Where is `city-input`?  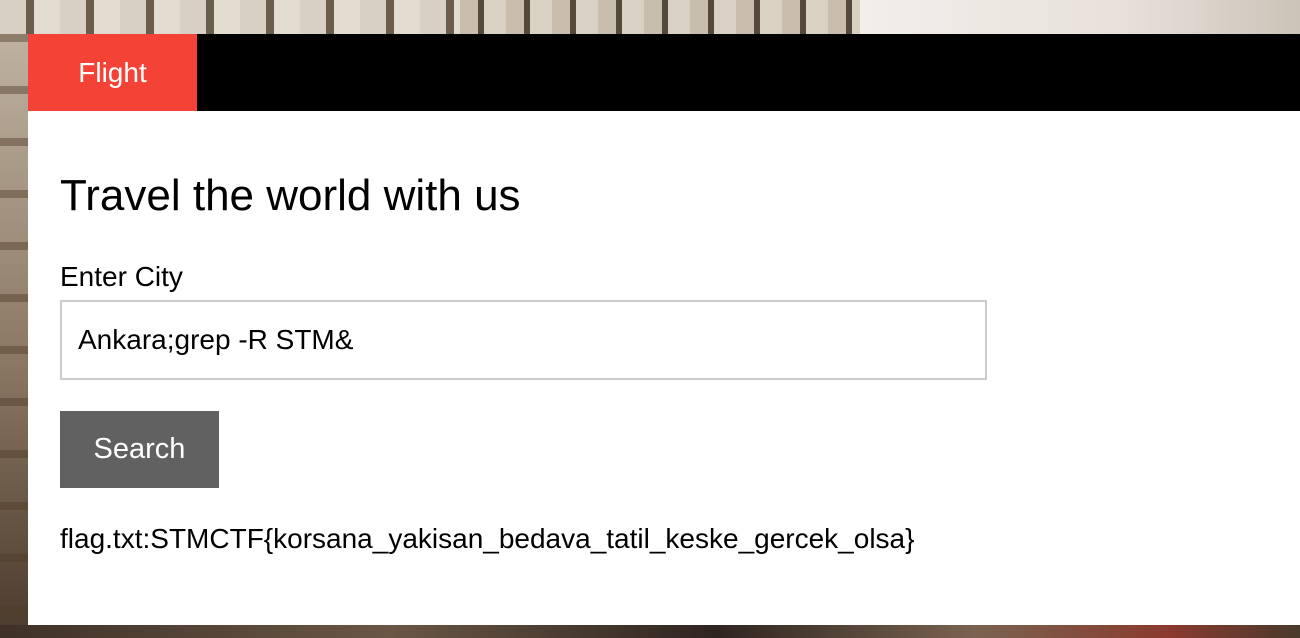 city-input is located at coordinates (523, 340).